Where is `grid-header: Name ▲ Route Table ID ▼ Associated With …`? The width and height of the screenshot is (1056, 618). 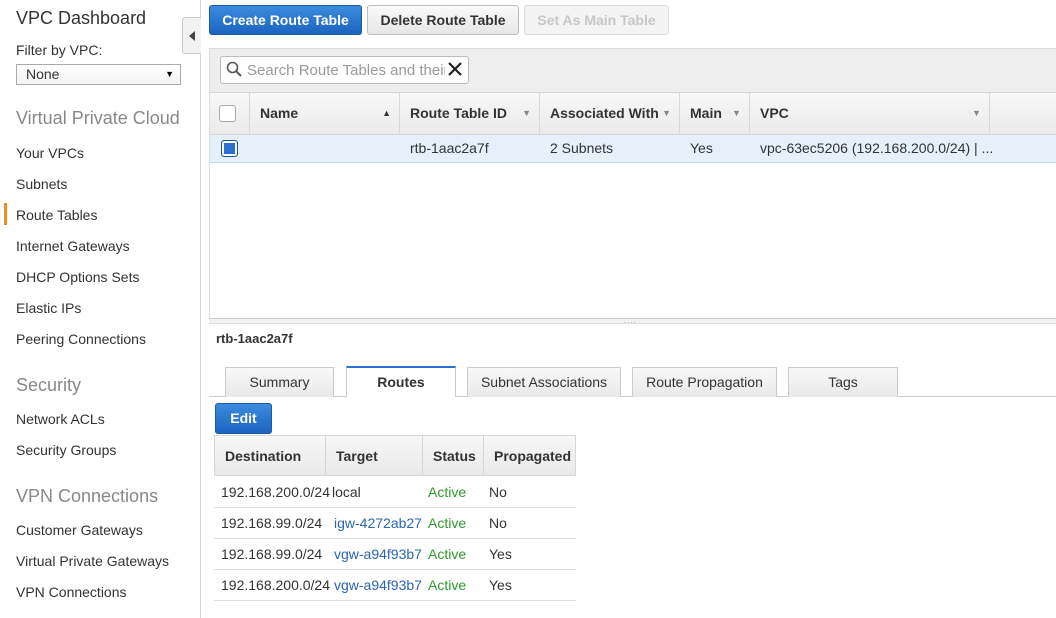 grid-header: Name ▲ Route Table ID ▼ Associated With … is located at coordinates (633, 114).